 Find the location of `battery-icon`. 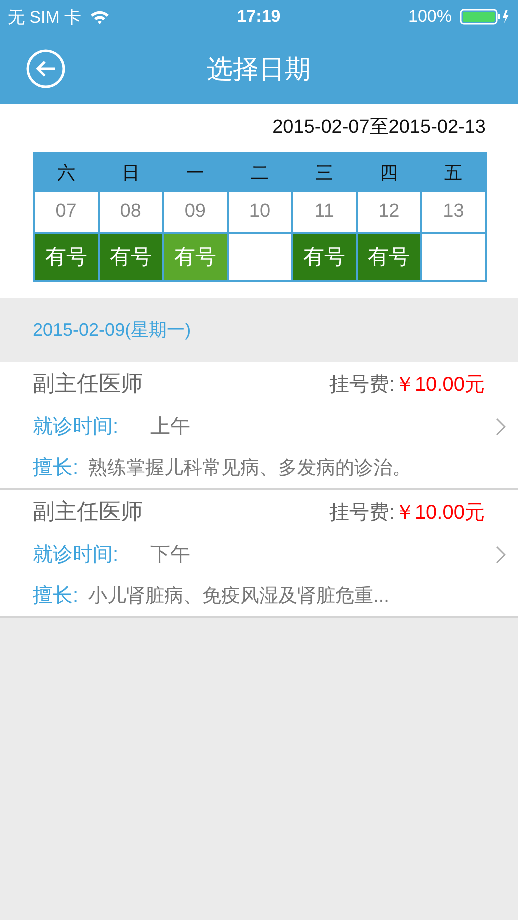

battery-icon is located at coordinates (485, 17).